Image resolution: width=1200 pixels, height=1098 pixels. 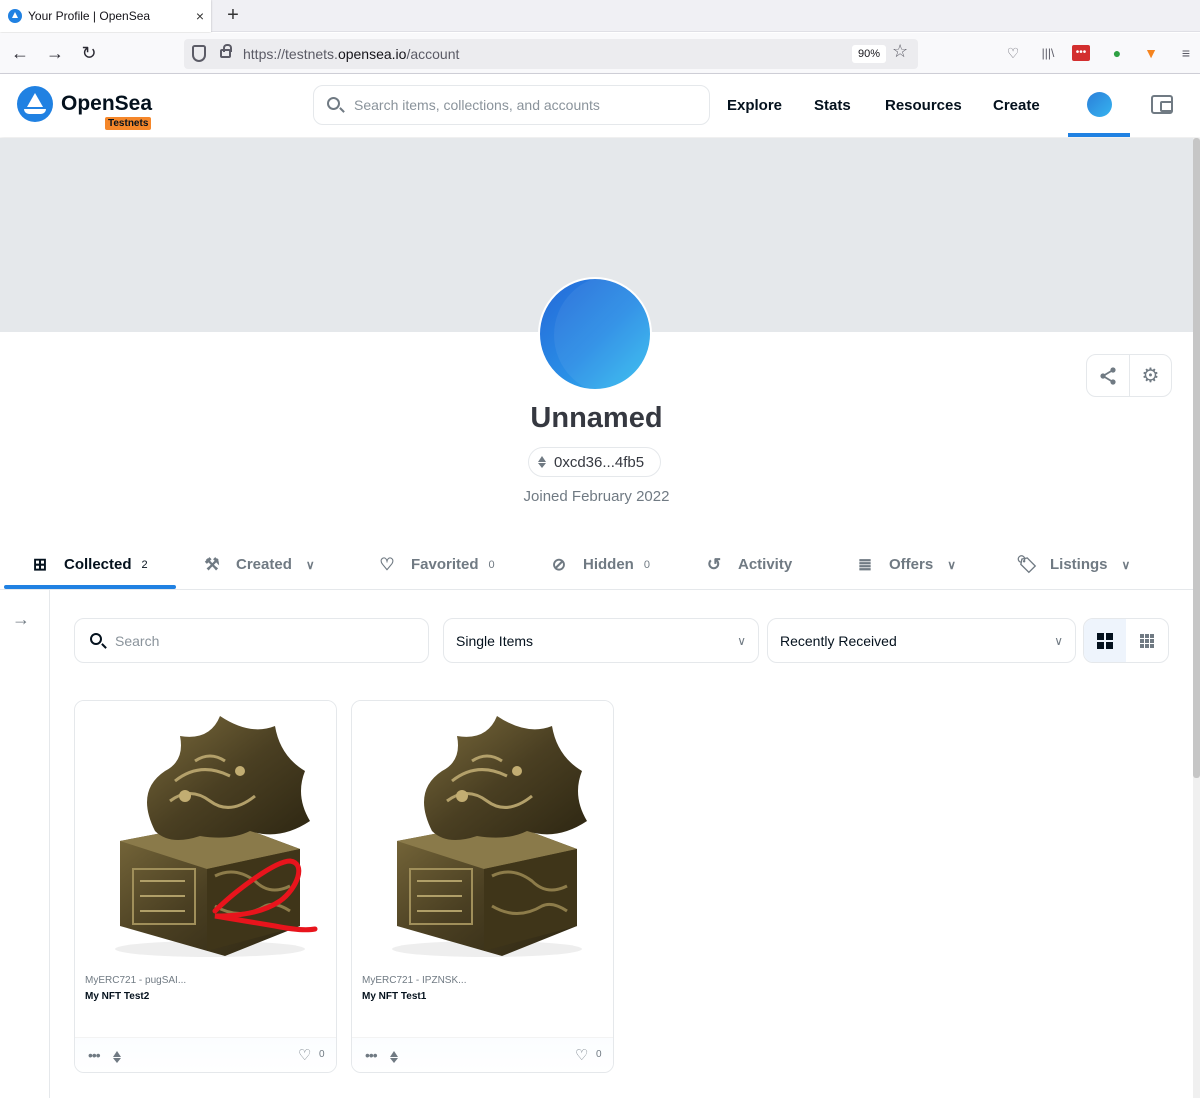 I want to click on tab-offers: ≣ Offers ∨, so click(x=905, y=564).